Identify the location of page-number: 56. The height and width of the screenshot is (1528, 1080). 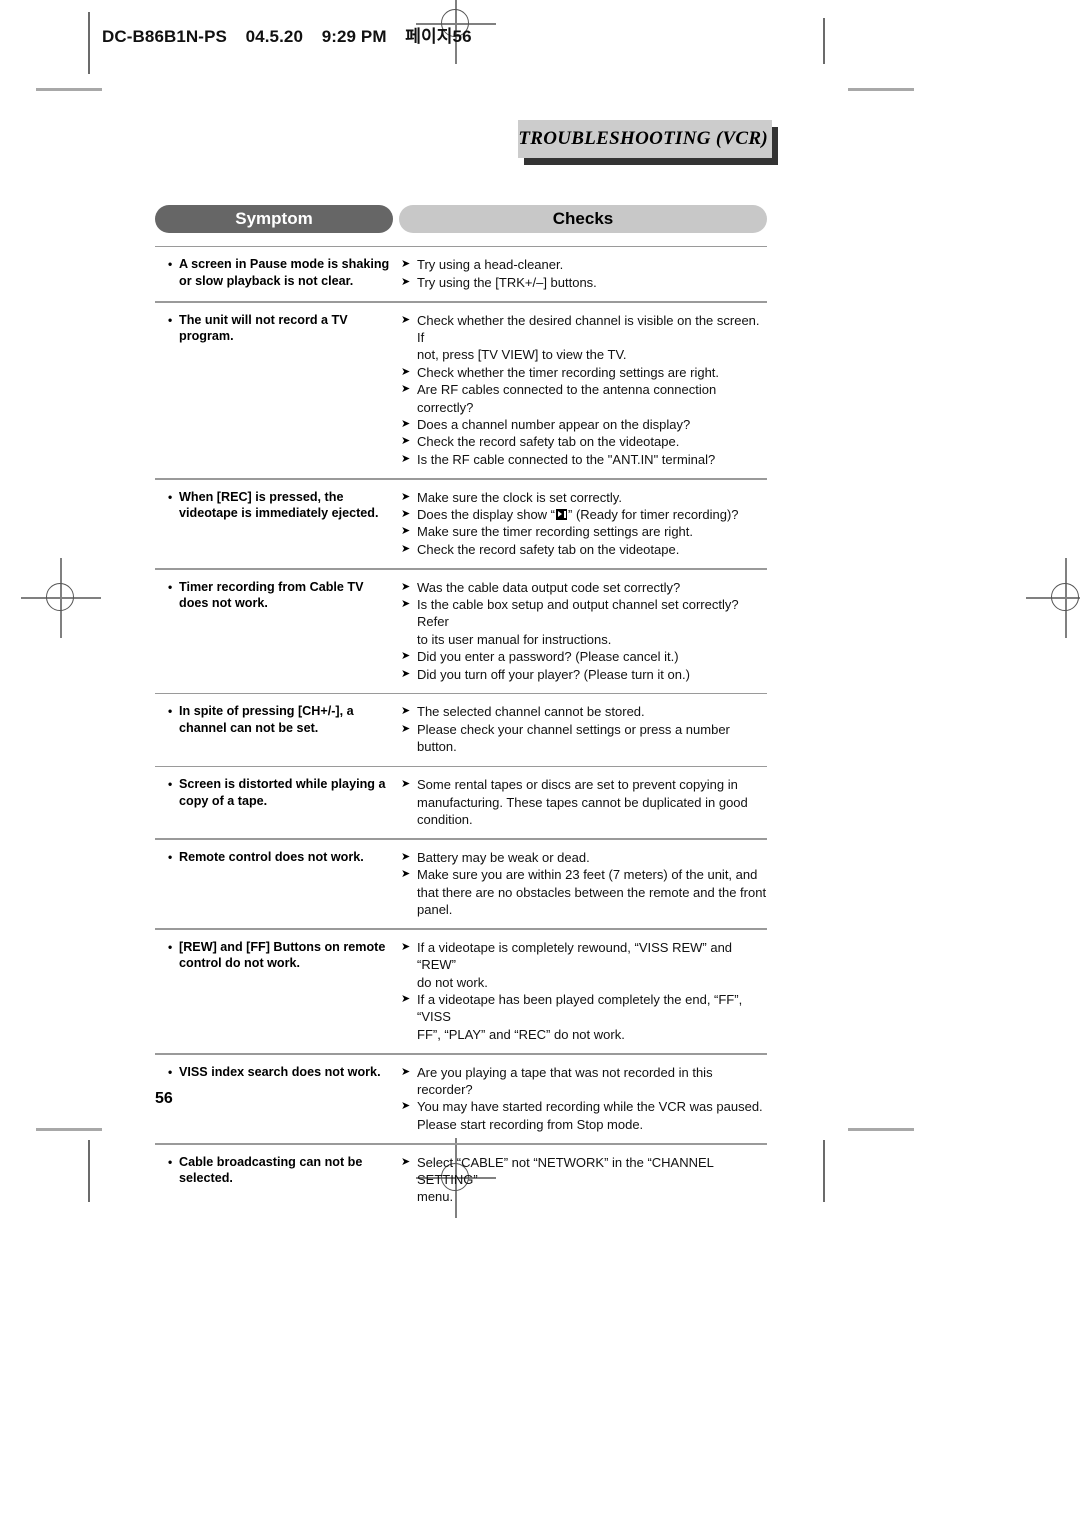
(164, 1098).